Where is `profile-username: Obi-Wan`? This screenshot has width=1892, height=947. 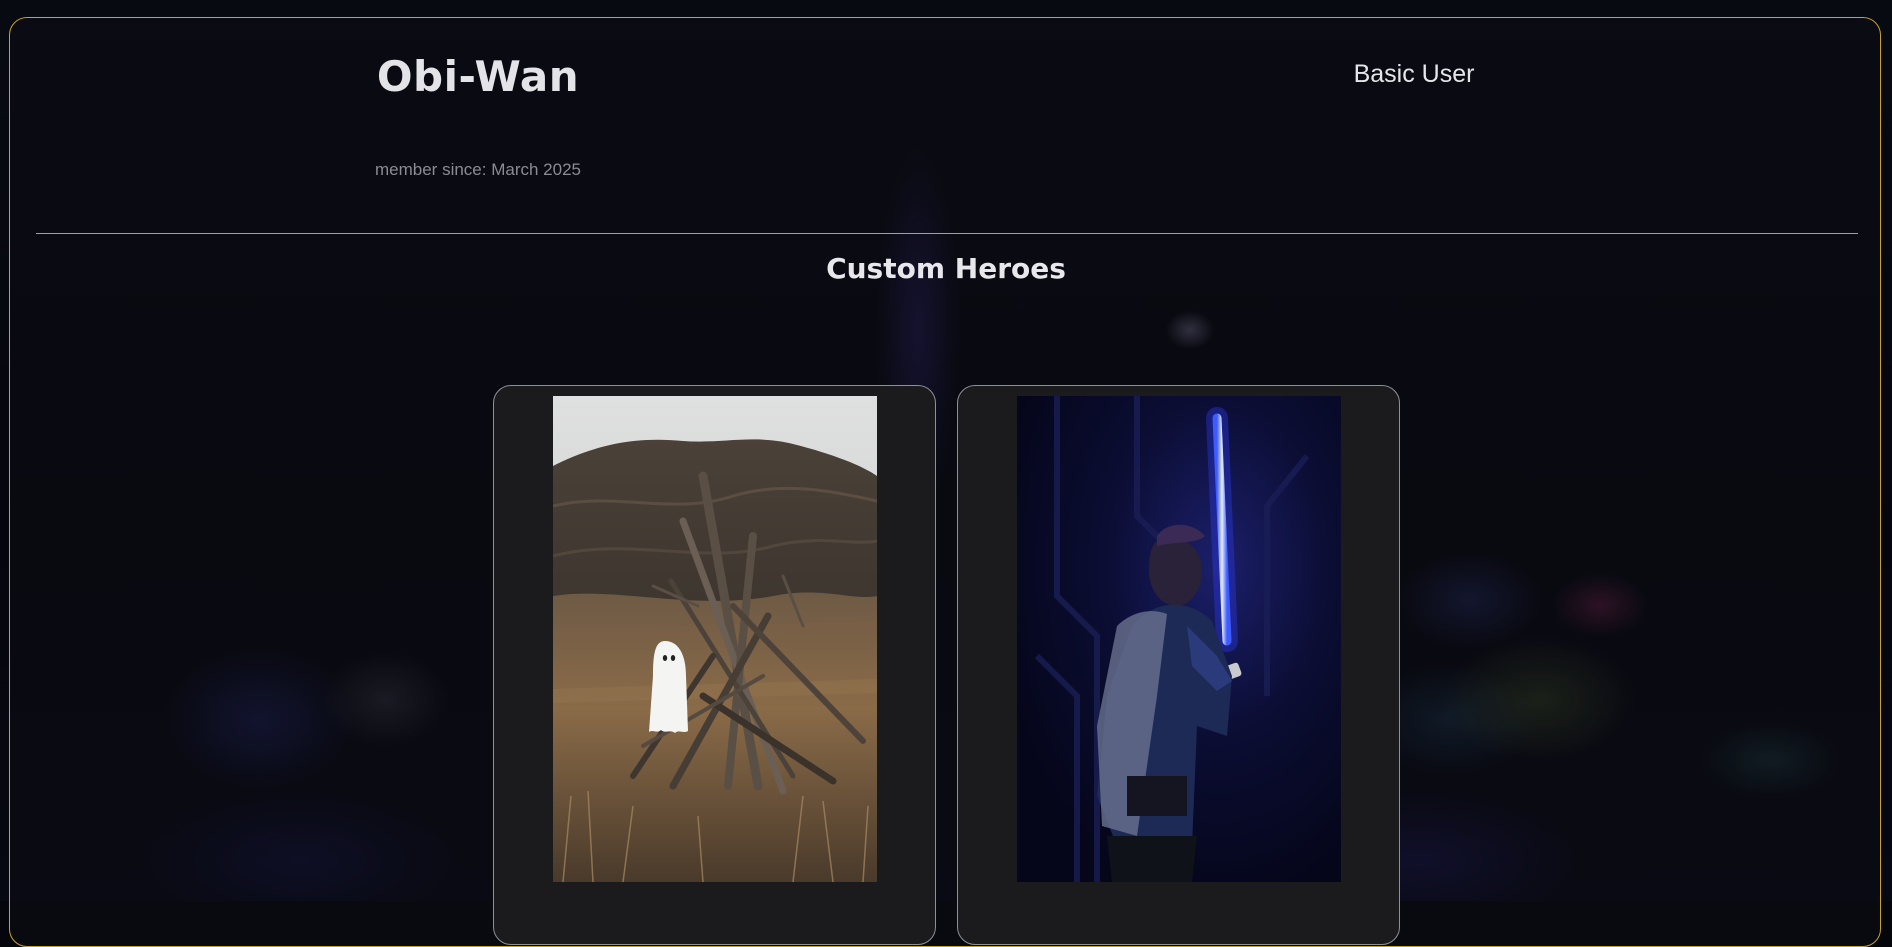
profile-username: Obi-Wan is located at coordinates (478, 76).